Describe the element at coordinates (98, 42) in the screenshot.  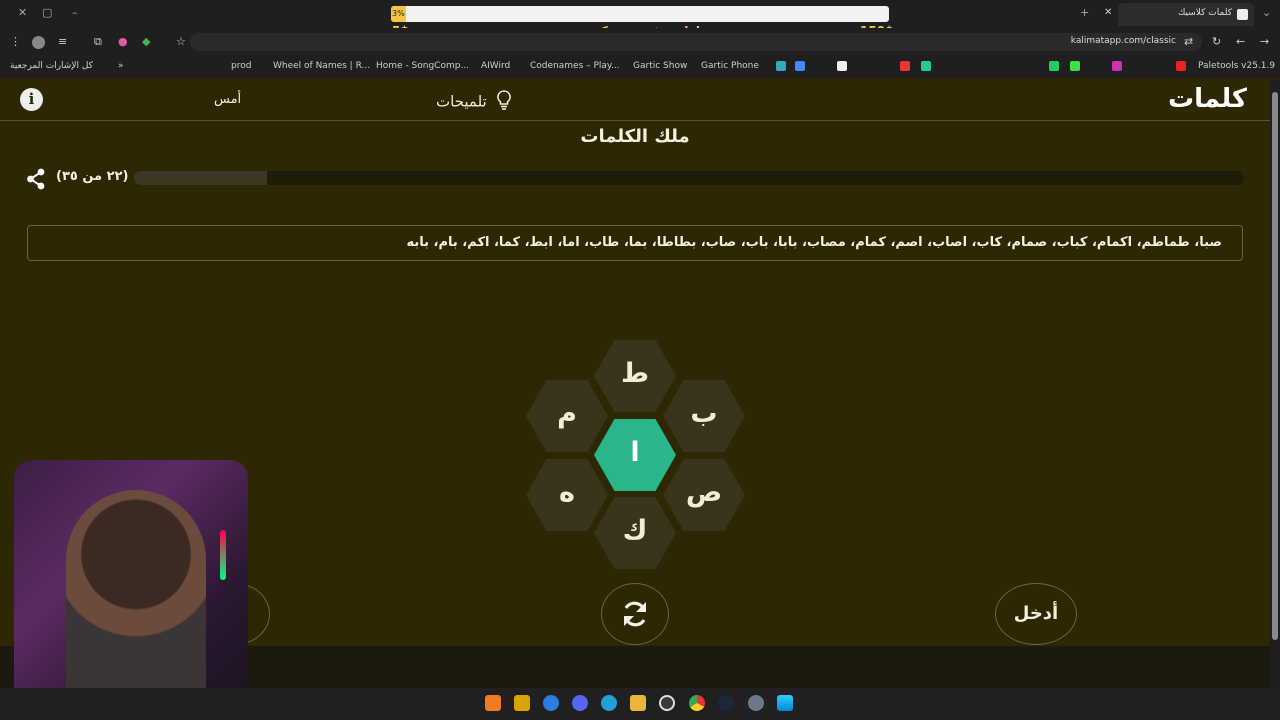
I see `extensions-icon: ⧉` at that location.